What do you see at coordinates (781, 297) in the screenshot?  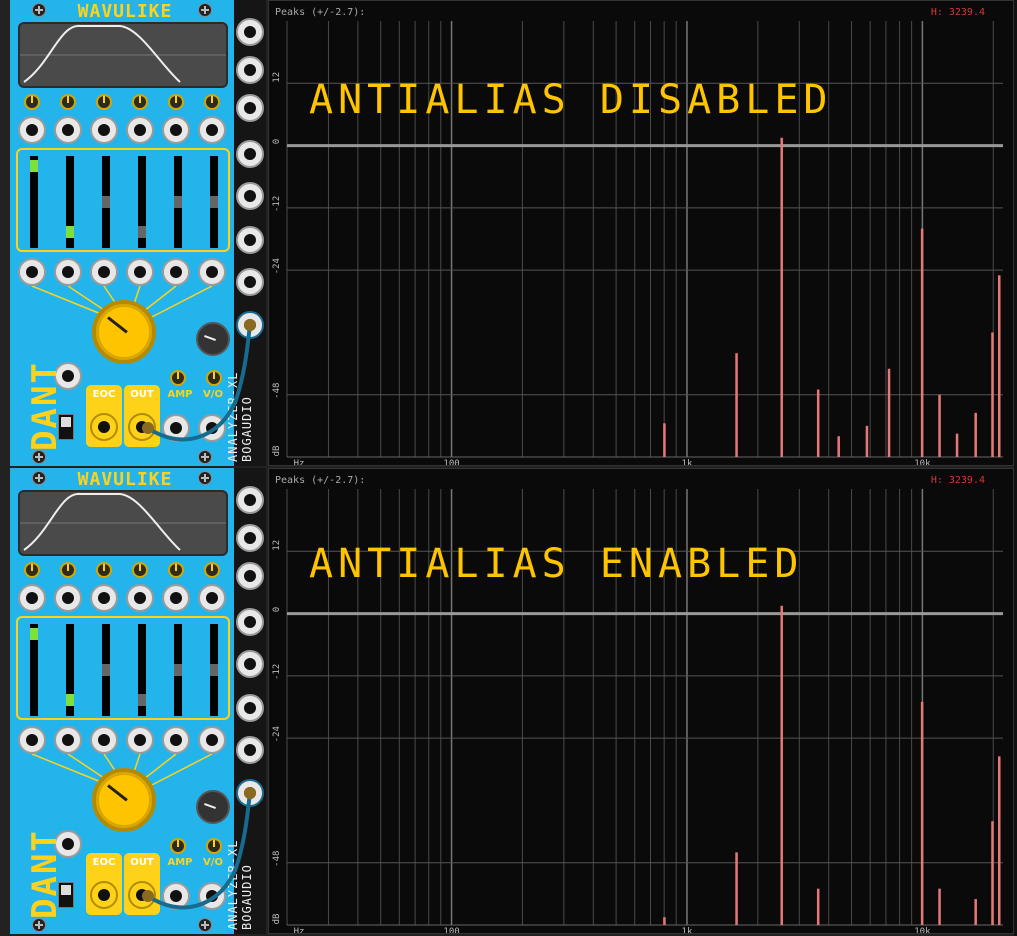 I see `spectrum-bar` at bounding box center [781, 297].